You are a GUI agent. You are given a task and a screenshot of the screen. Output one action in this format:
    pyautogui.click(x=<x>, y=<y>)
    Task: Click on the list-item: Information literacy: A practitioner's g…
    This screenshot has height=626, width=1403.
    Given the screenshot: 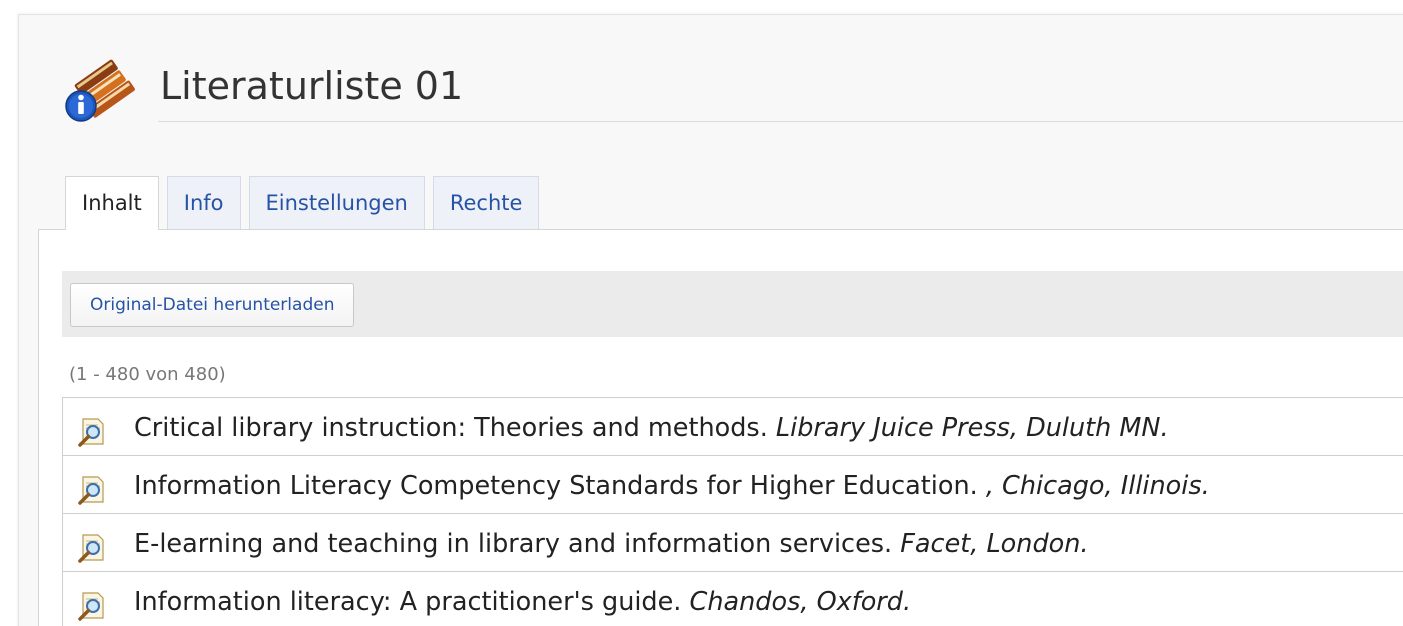 What is the action you would take?
    pyautogui.click(x=733, y=599)
    